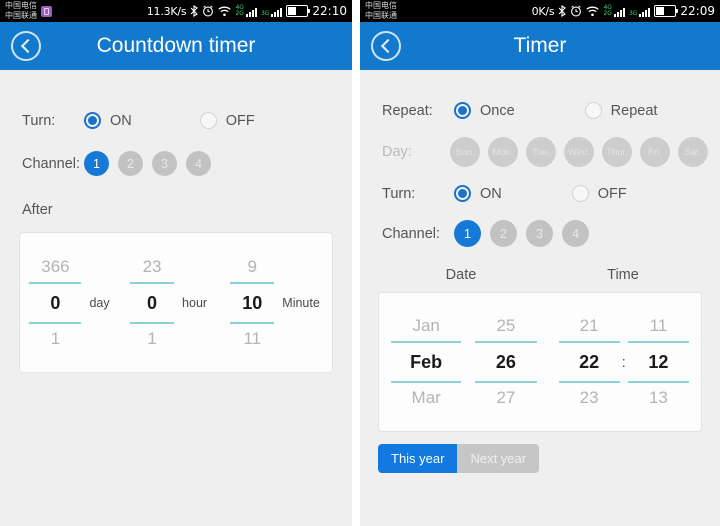 Image resolution: width=720 pixels, height=526 pixels. What do you see at coordinates (164, 163) in the screenshot?
I see `channel-pill-3: 3` at bounding box center [164, 163].